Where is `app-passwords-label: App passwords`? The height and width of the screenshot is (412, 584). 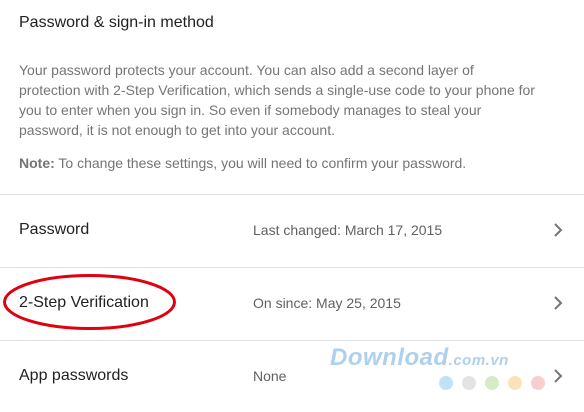 app-passwords-label: App passwords is located at coordinates (74, 375).